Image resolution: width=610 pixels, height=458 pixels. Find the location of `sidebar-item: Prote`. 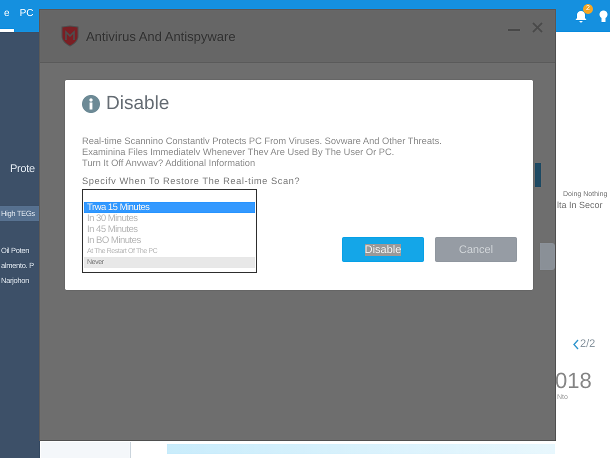

sidebar-item: Prote is located at coordinates (20, 169).